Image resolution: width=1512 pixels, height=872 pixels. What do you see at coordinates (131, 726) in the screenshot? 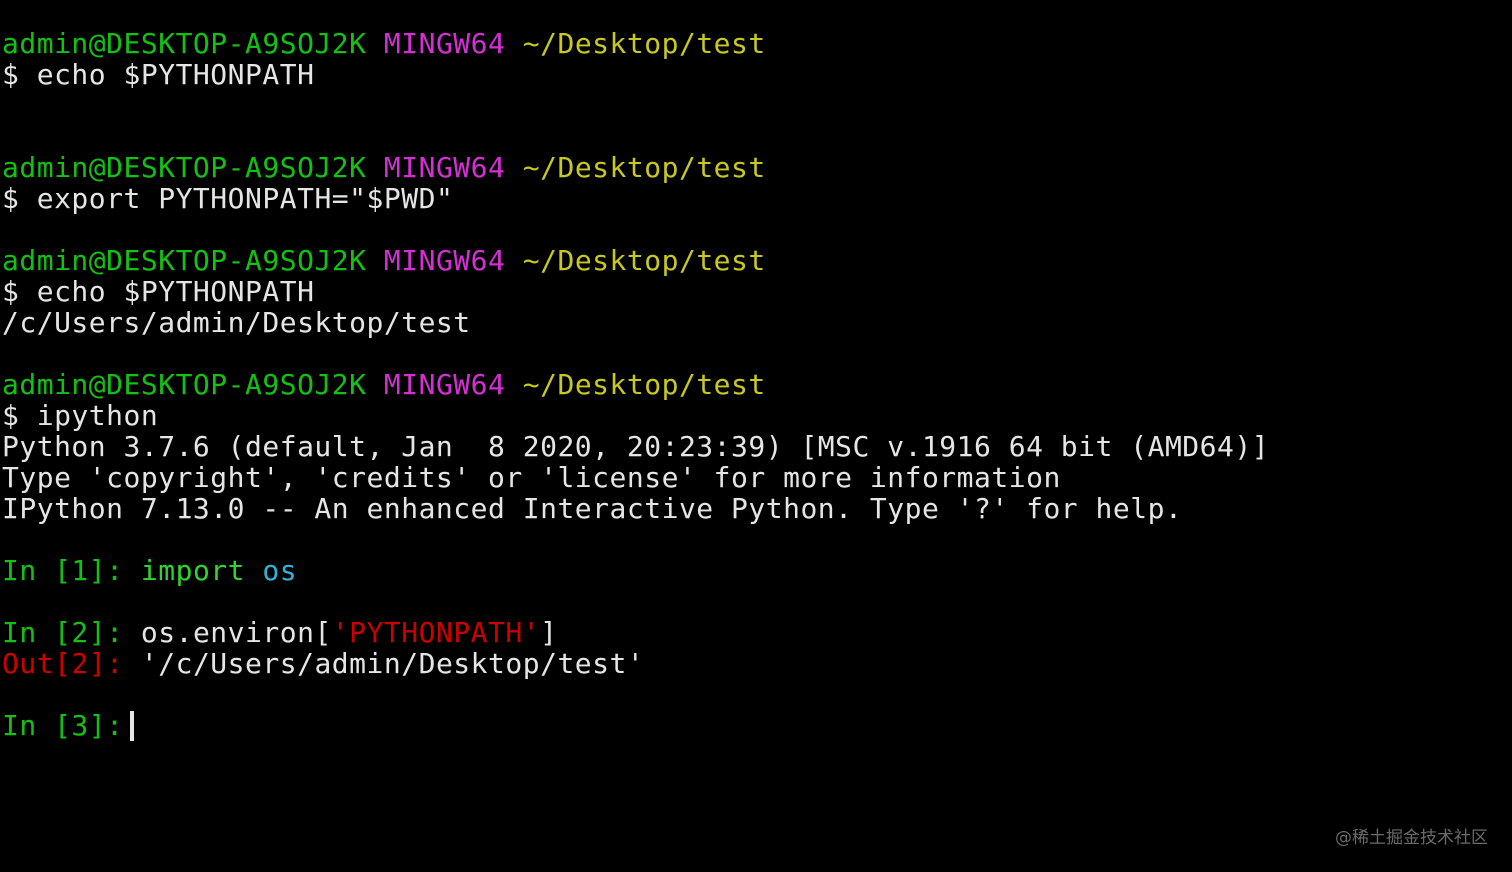
I see `text-cursor` at bounding box center [131, 726].